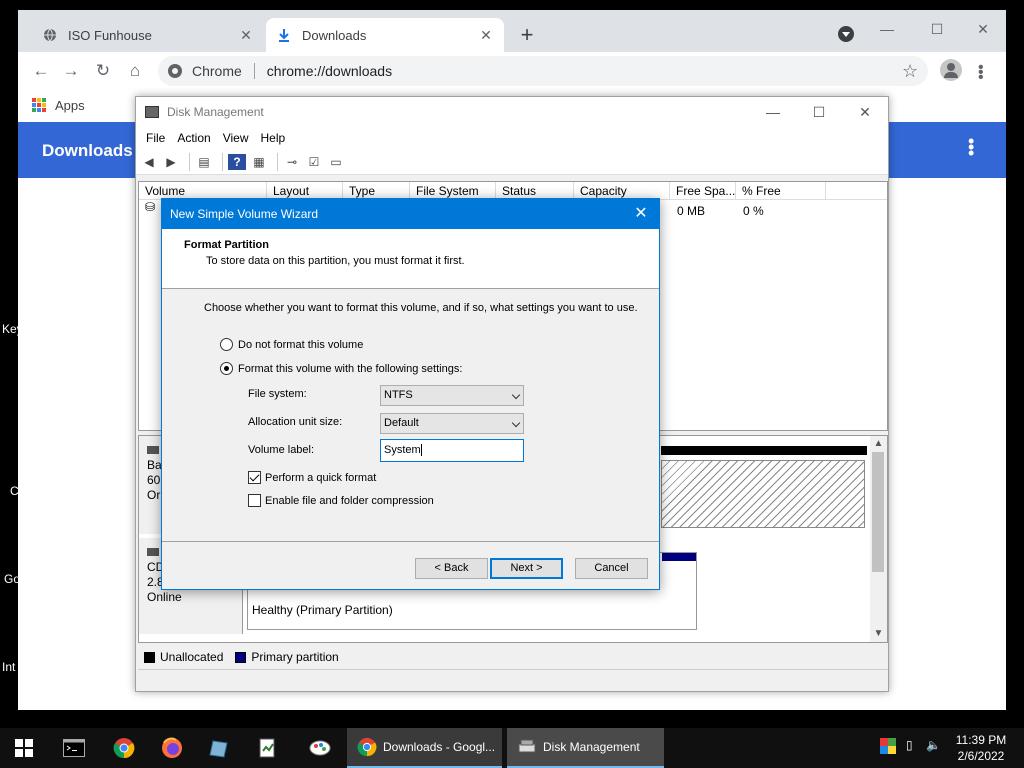 The height and width of the screenshot is (768, 1024). What do you see at coordinates (527, 35) in the screenshot?
I see `new-tab-button: +` at bounding box center [527, 35].